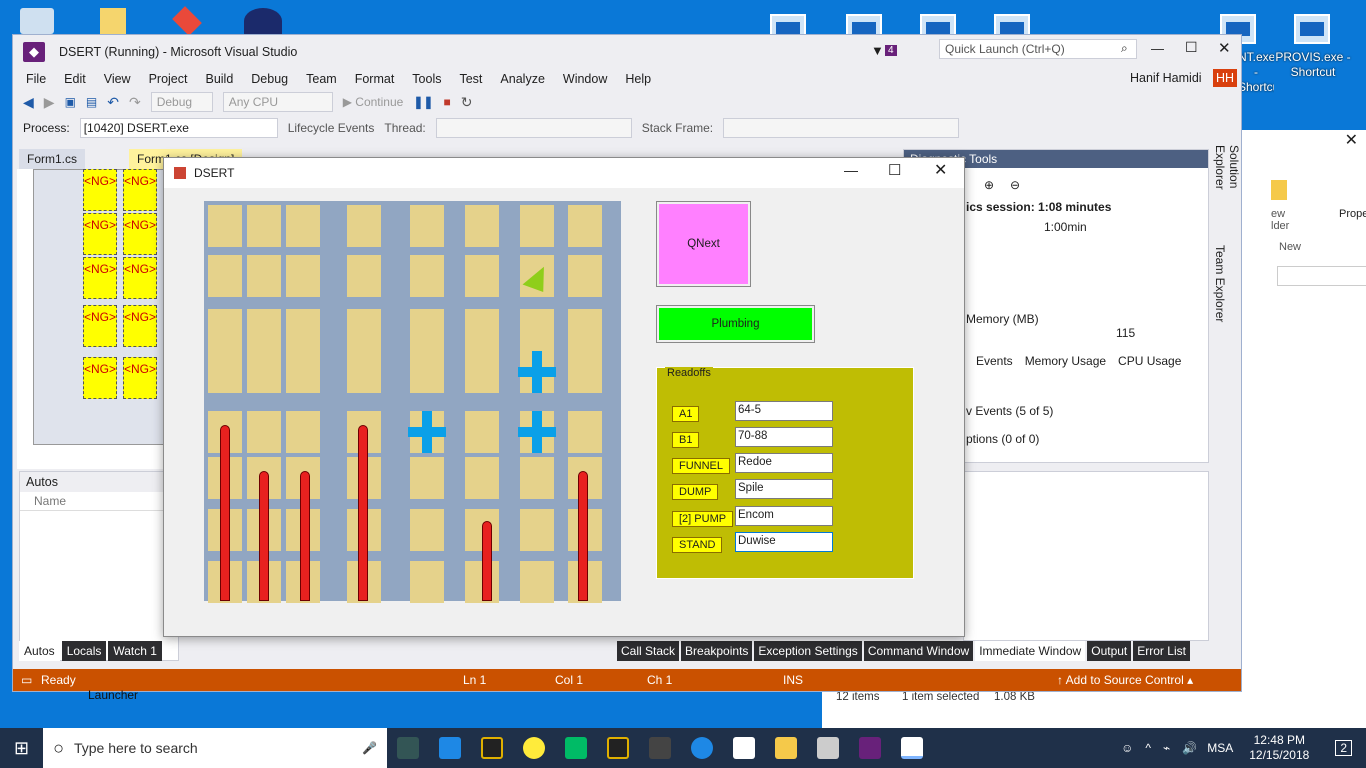 The image size is (1366, 768). I want to click on visual-studio-icon, so click(870, 748).